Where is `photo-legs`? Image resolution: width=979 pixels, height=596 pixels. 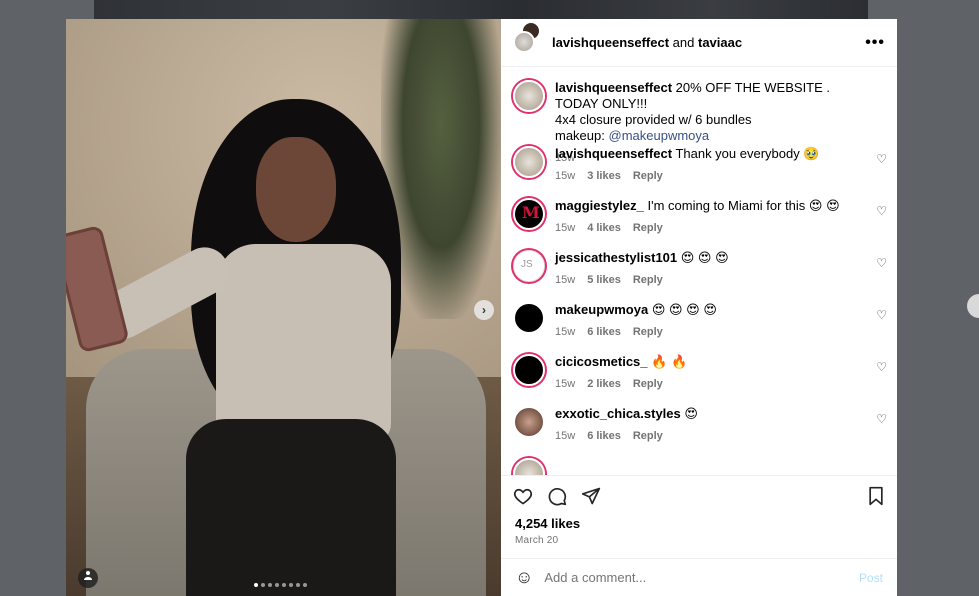 photo-legs is located at coordinates (291, 507).